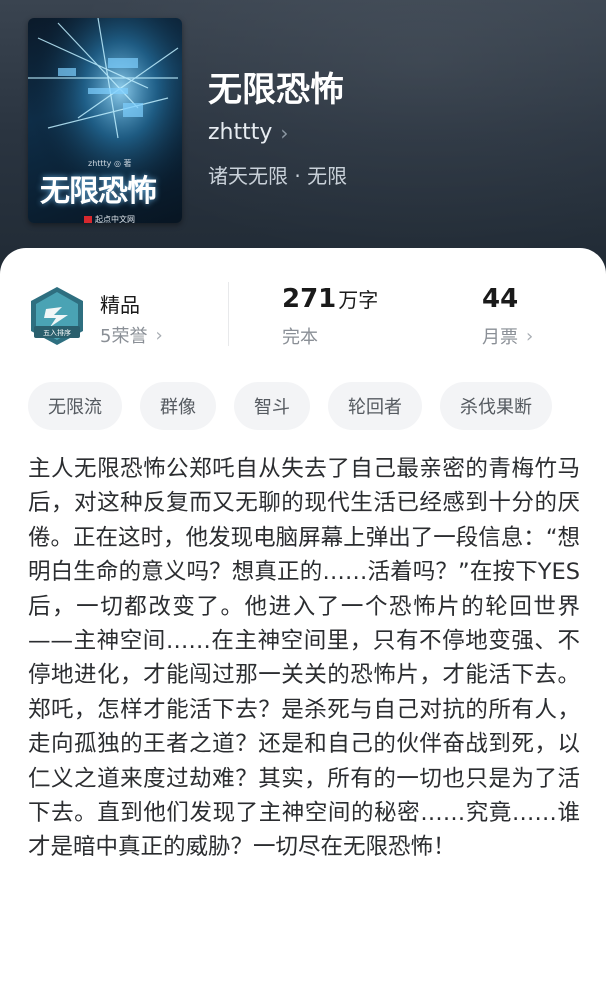 The height and width of the screenshot is (1000, 606). I want to click on honor-count: 5荣誉, so click(124, 336).